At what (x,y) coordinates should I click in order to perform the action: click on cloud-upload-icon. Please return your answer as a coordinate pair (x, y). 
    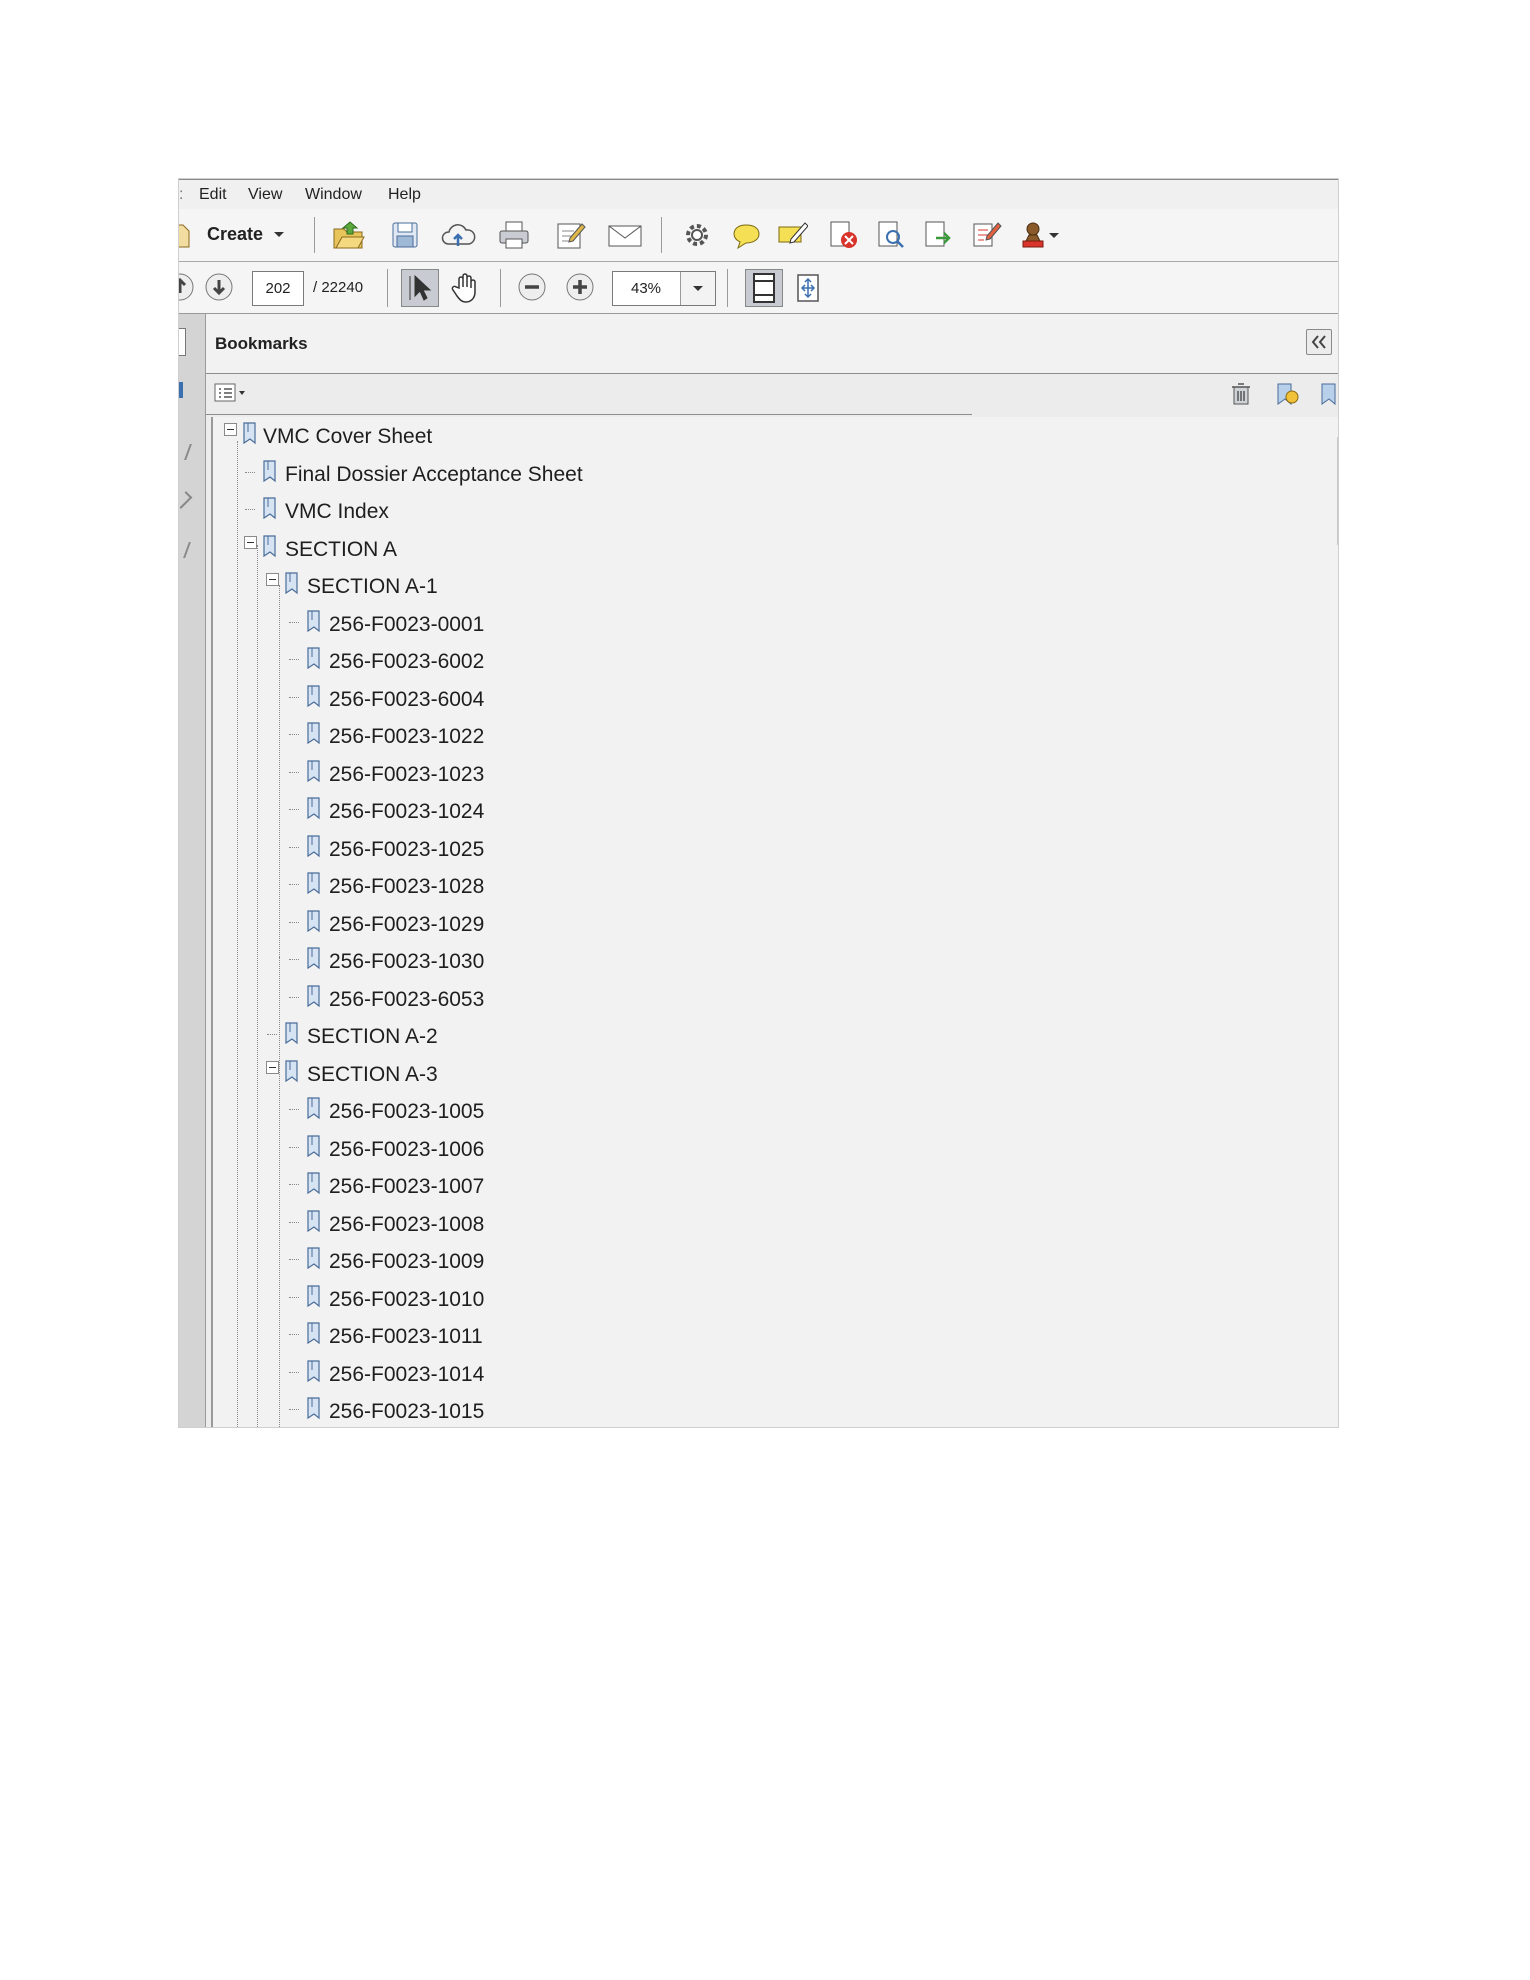
    Looking at the image, I should click on (458, 235).